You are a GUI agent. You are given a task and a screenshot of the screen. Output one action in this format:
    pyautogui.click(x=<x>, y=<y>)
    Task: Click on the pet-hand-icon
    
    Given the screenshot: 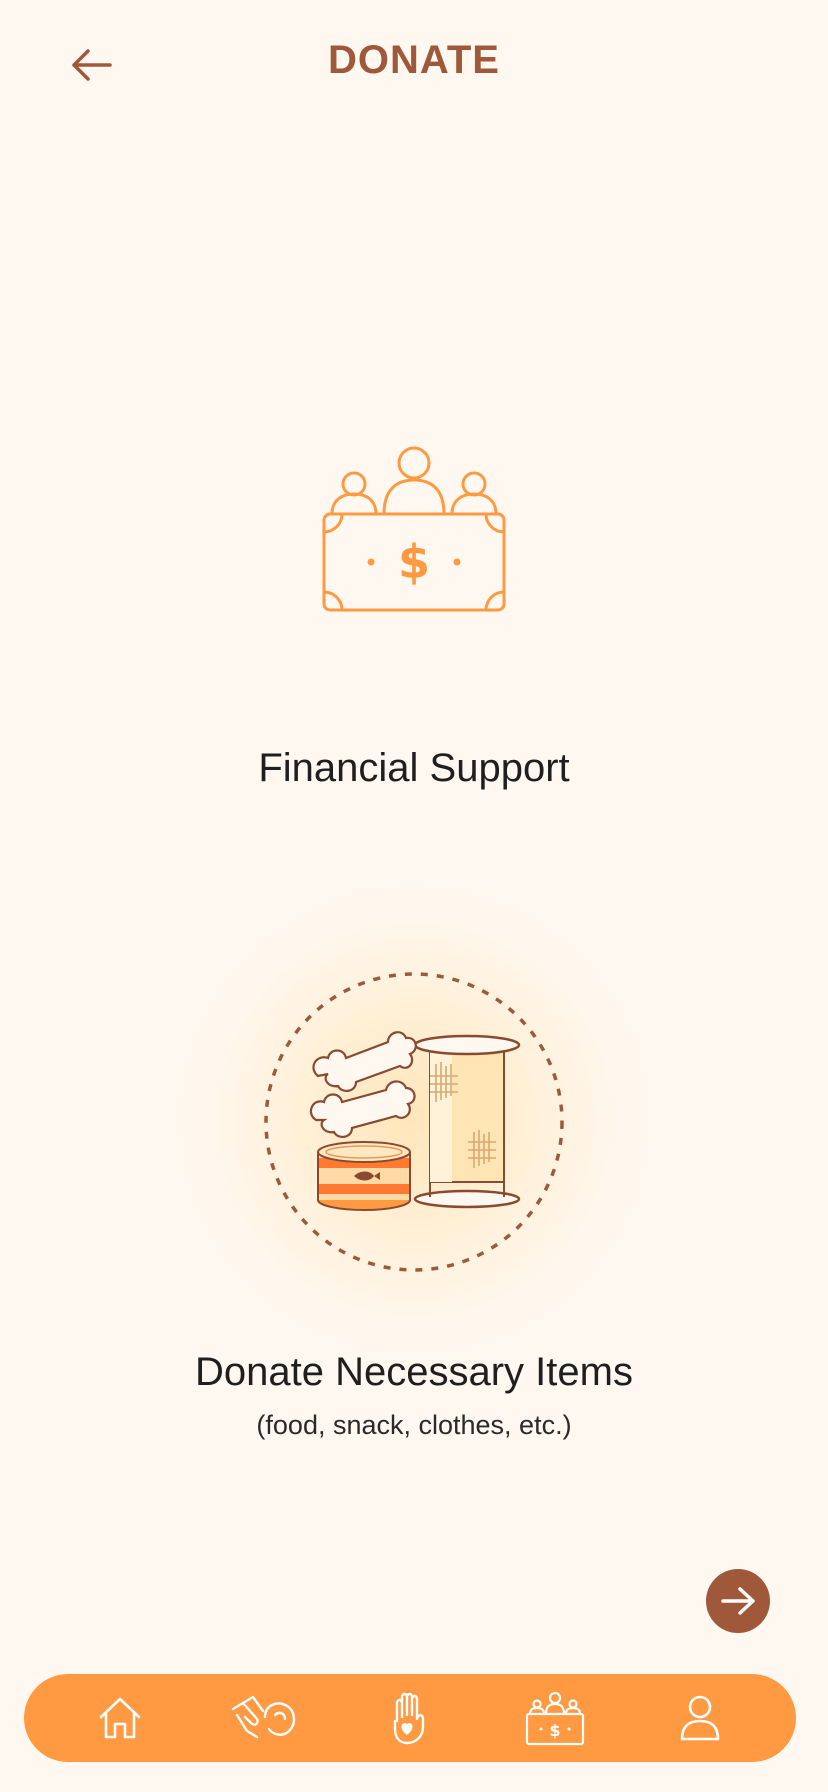 What is the action you would take?
    pyautogui.click(x=263, y=1717)
    